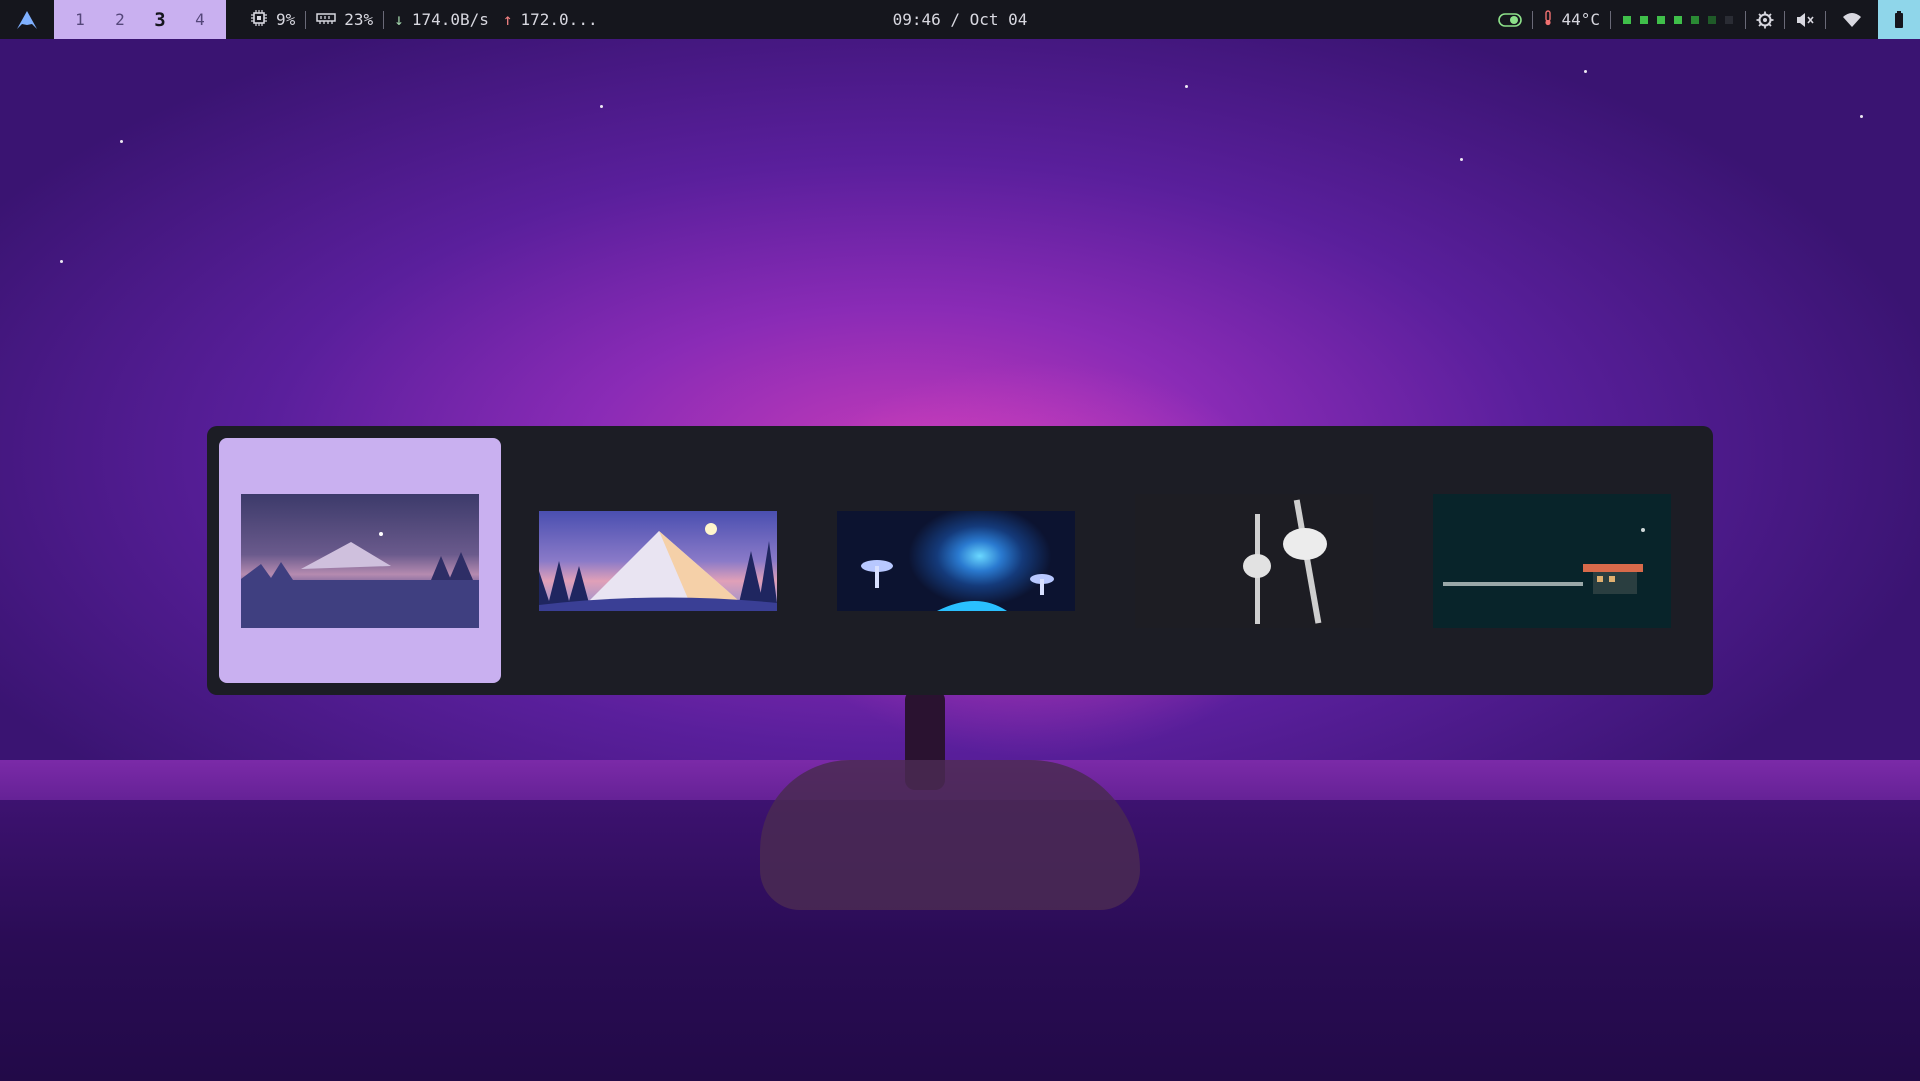  What do you see at coordinates (160, 20) in the screenshot?
I see `workspace-3: 3` at bounding box center [160, 20].